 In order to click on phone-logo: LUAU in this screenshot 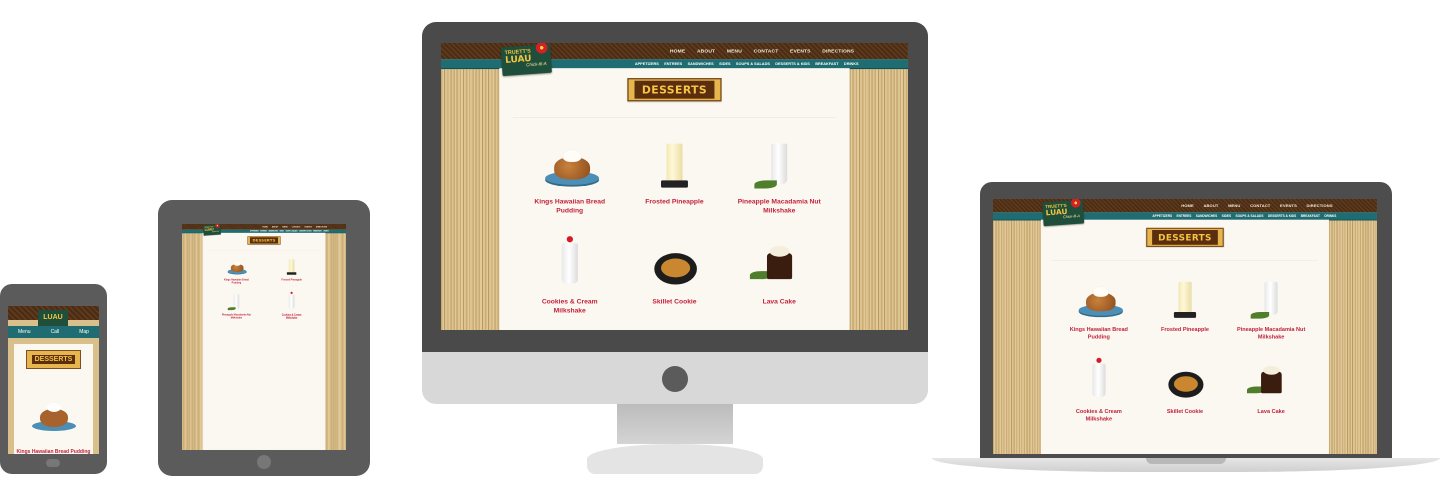, I will do `click(53, 318)`.